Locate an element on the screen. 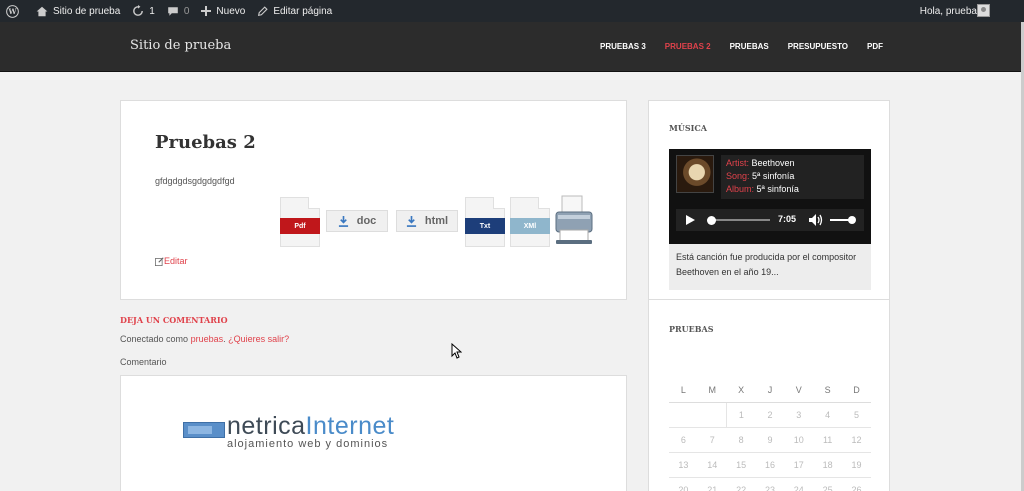 The width and height of the screenshot is (1024, 491). pencil-icon is located at coordinates (263, 10).